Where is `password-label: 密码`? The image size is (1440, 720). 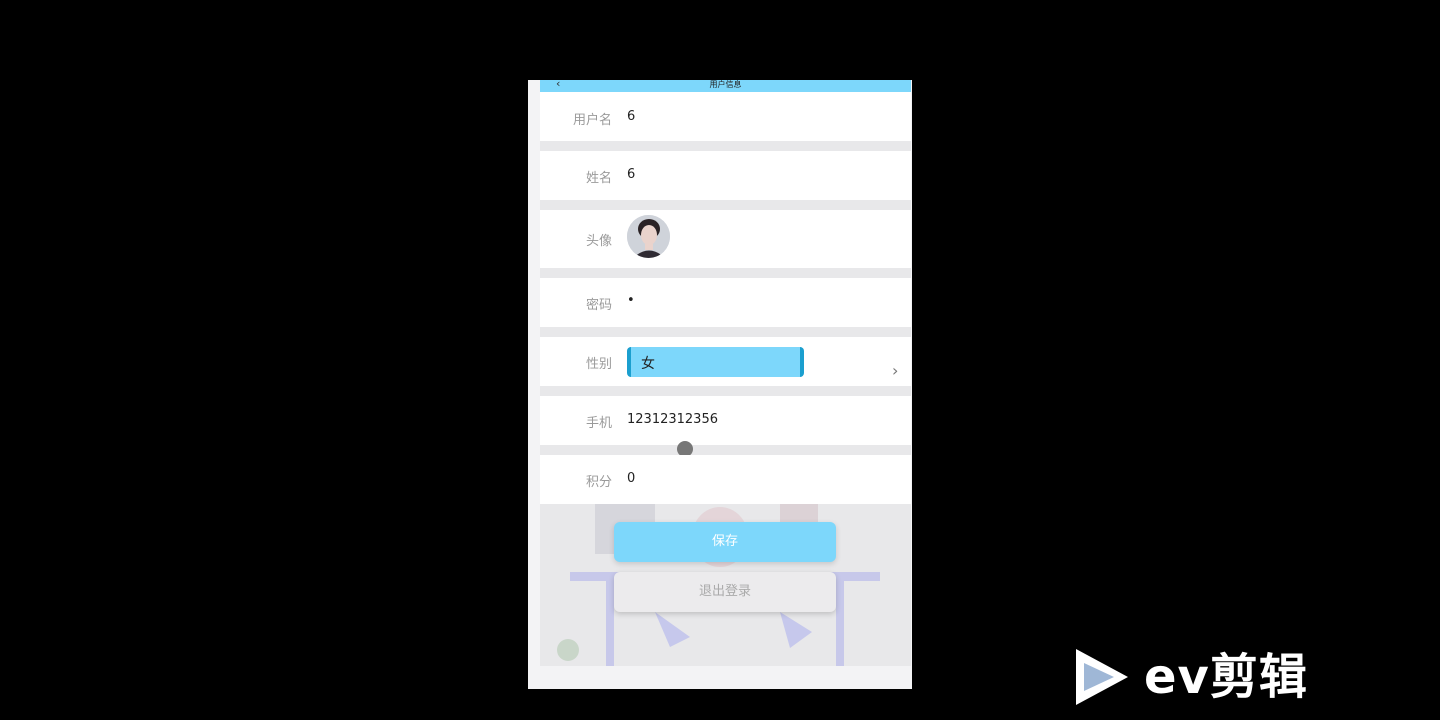 password-label: 密码 is located at coordinates (598, 305).